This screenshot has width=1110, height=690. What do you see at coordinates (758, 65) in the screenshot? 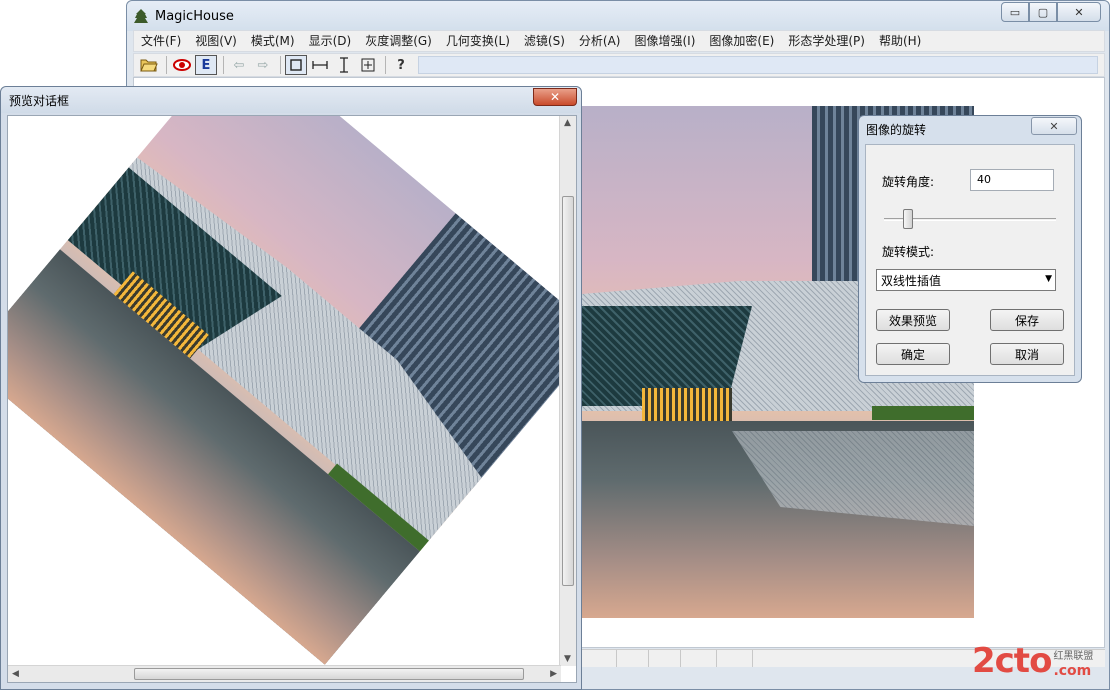
I see `toolbar-spacer` at bounding box center [758, 65].